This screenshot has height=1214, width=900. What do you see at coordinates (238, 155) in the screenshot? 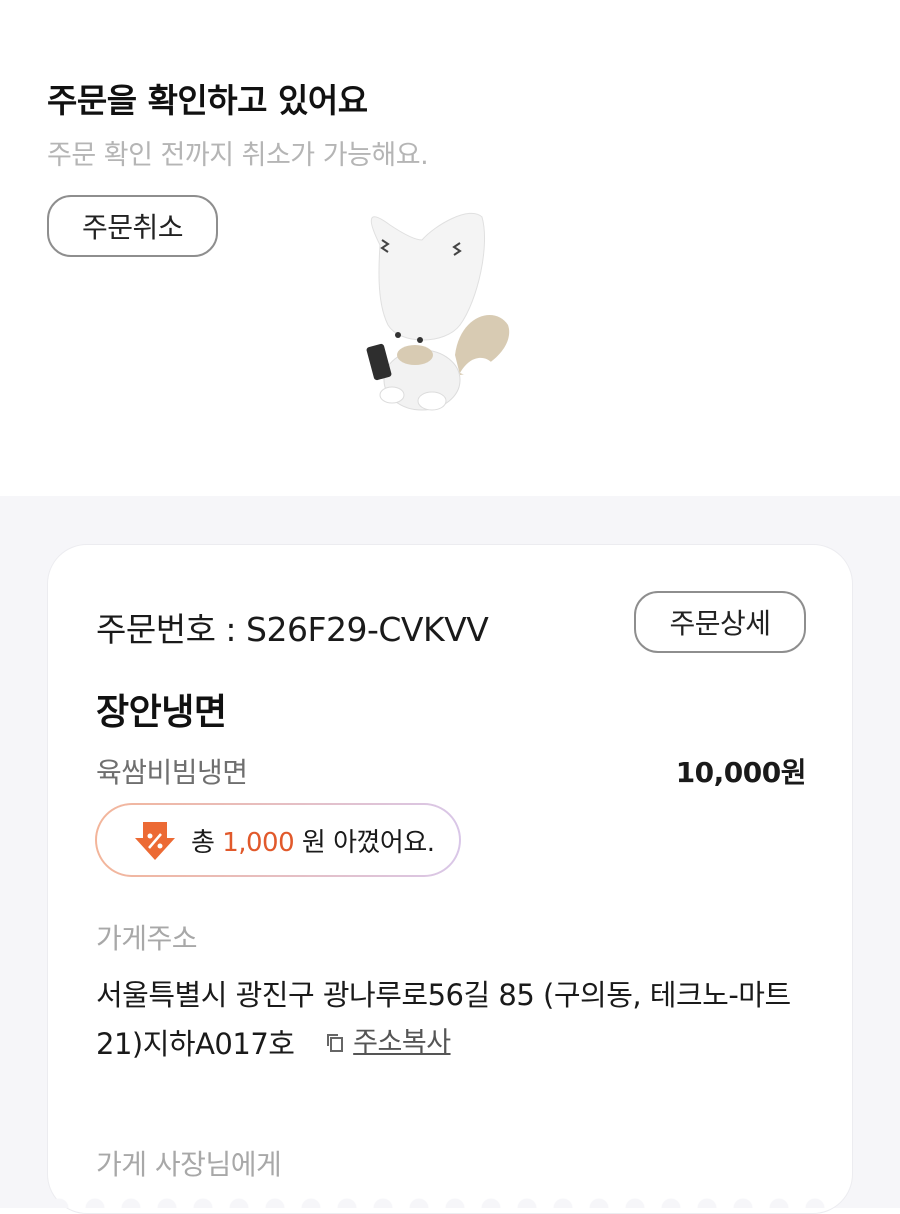
I see `status-subtitle: 주문 확인 전까지 취소가 가능해요.` at bounding box center [238, 155].